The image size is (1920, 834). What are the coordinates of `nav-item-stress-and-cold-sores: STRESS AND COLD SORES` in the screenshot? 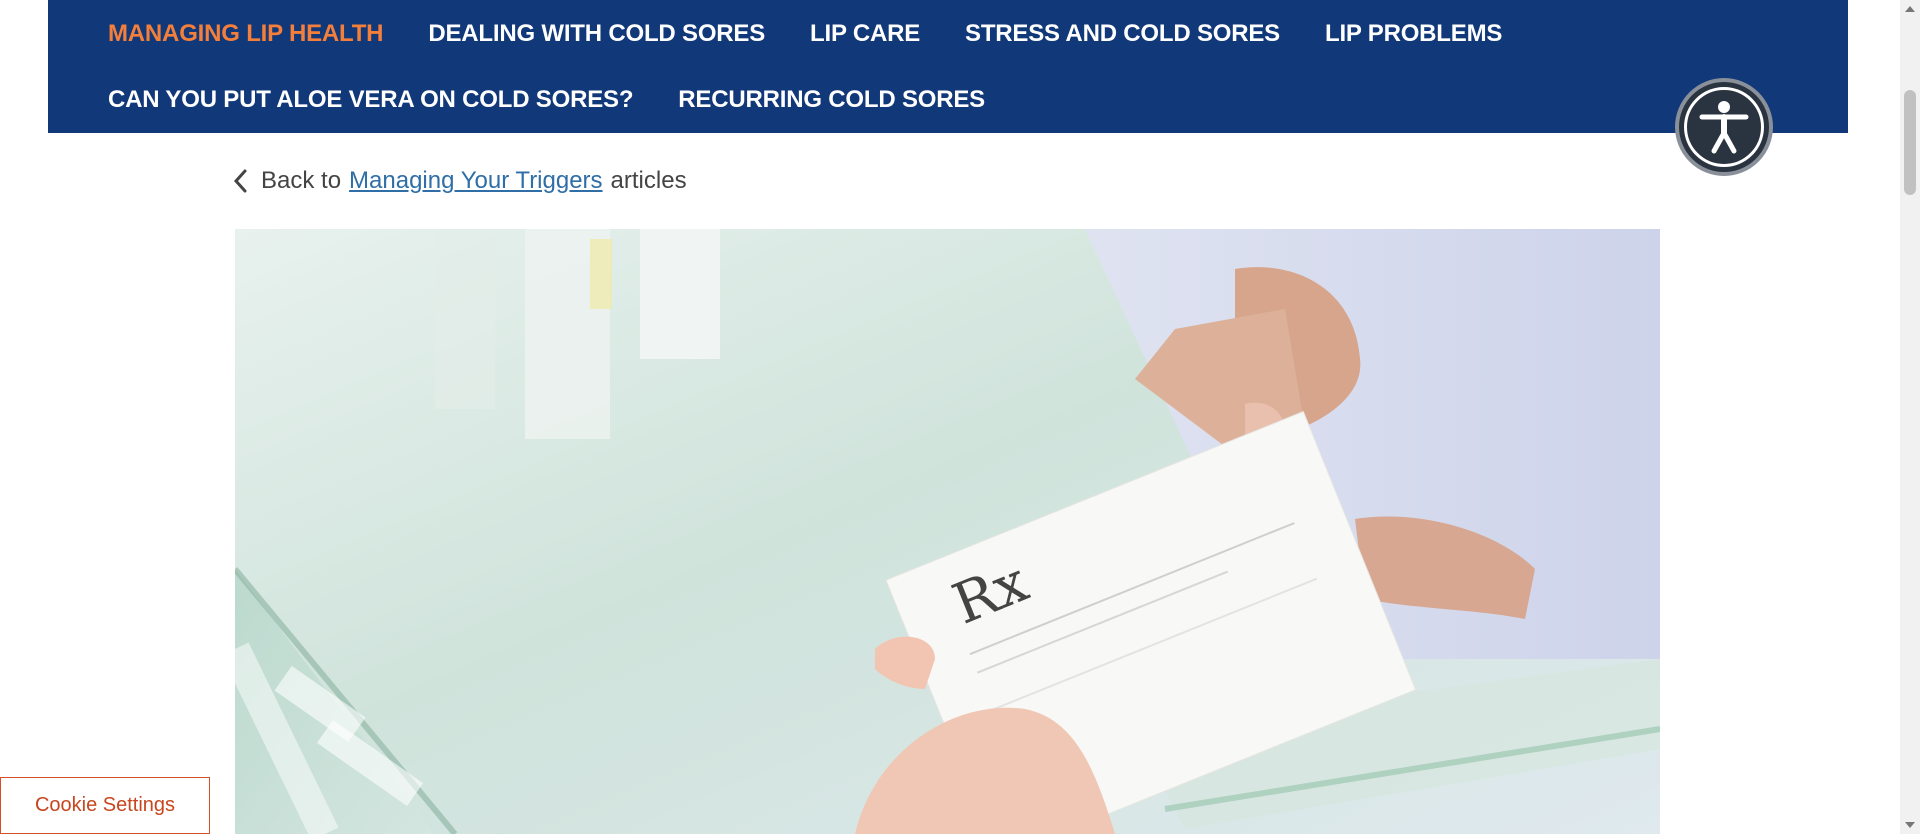 It's located at (1122, 34).